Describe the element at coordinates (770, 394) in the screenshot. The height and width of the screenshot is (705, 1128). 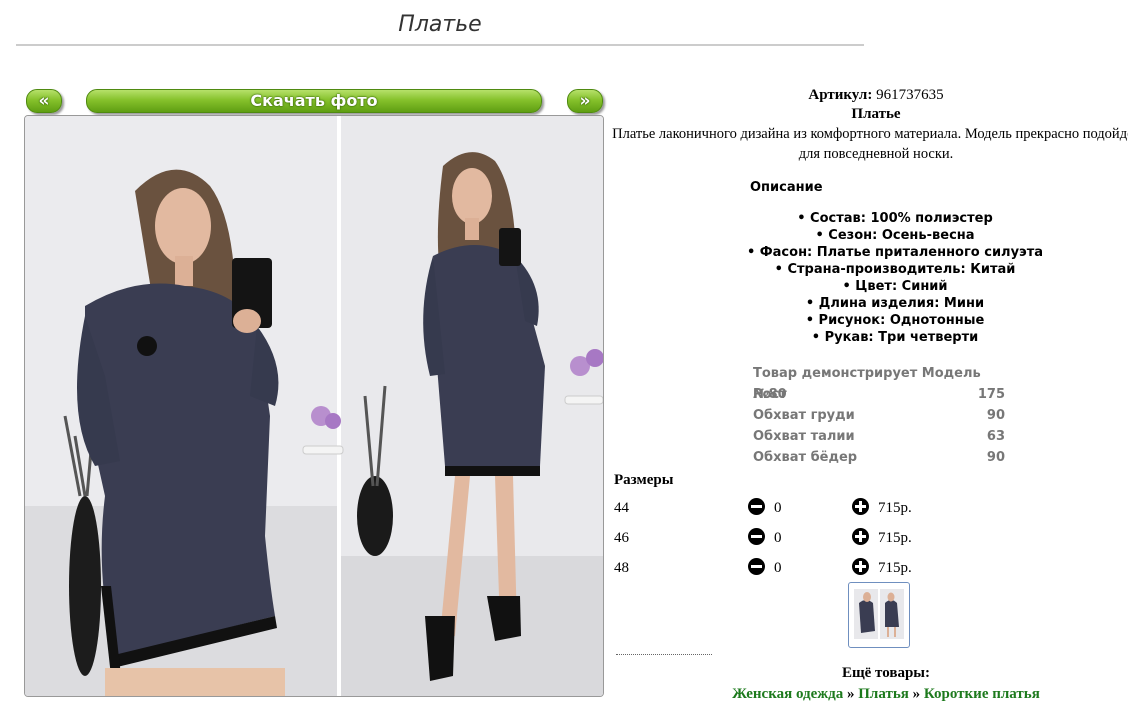
I see `model-label: Рост` at that location.